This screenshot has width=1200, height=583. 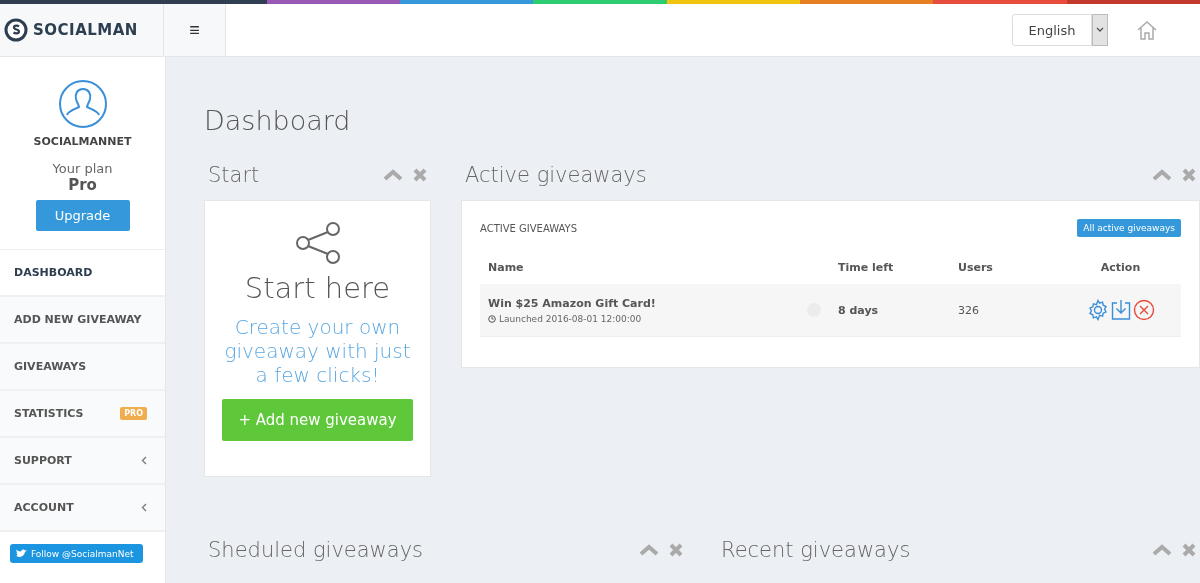 I want to click on settings-icon, so click(x=1097, y=310).